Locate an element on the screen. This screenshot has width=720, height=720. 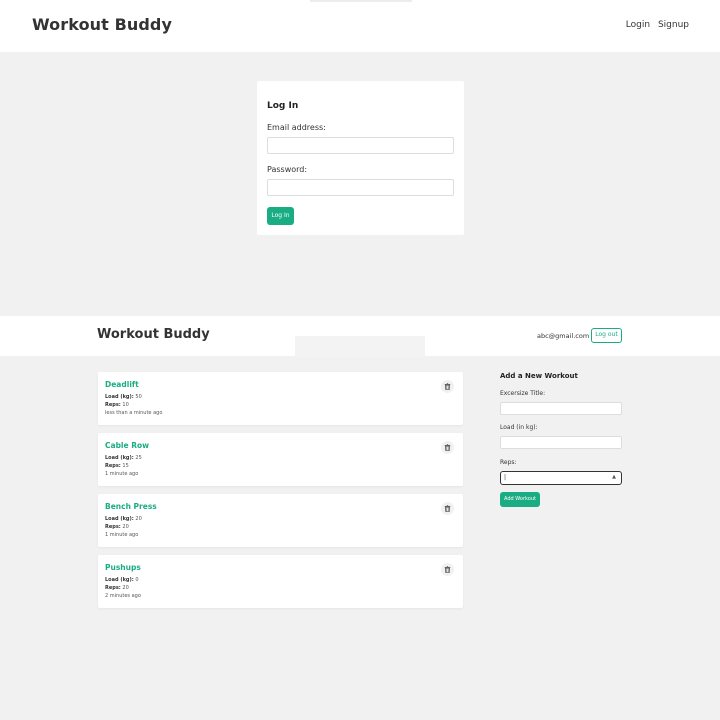
header-nav: Login Signup is located at coordinates (655, 25).